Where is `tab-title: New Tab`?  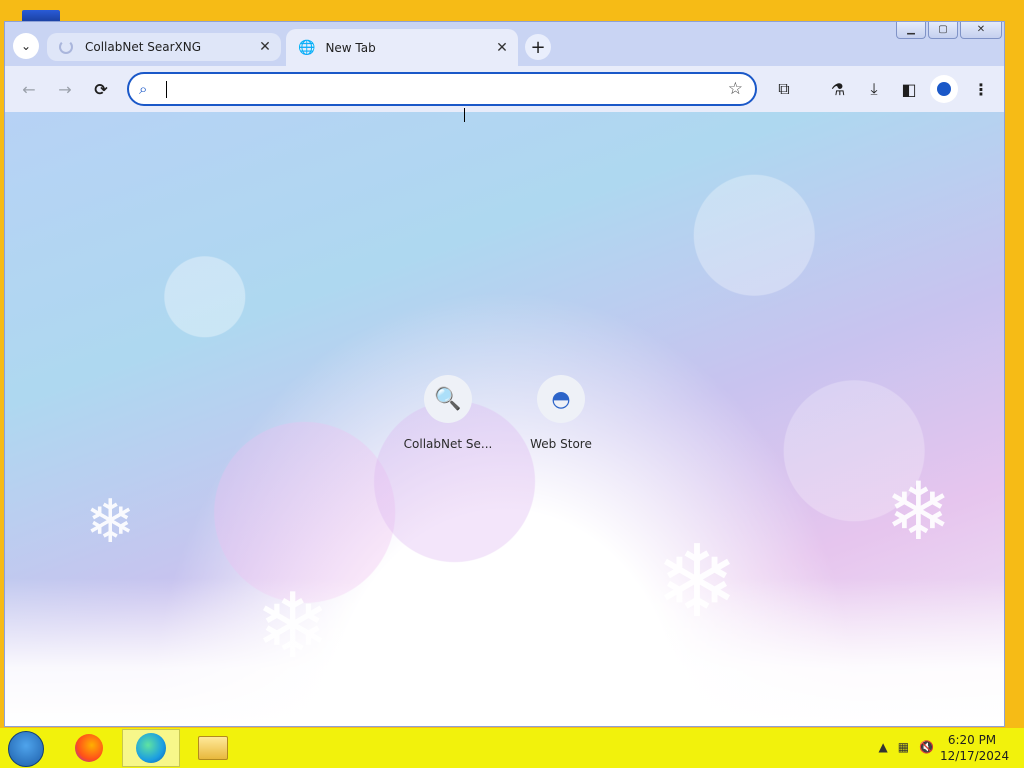
tab-title: New Tab is located at coordinates (350, 47).